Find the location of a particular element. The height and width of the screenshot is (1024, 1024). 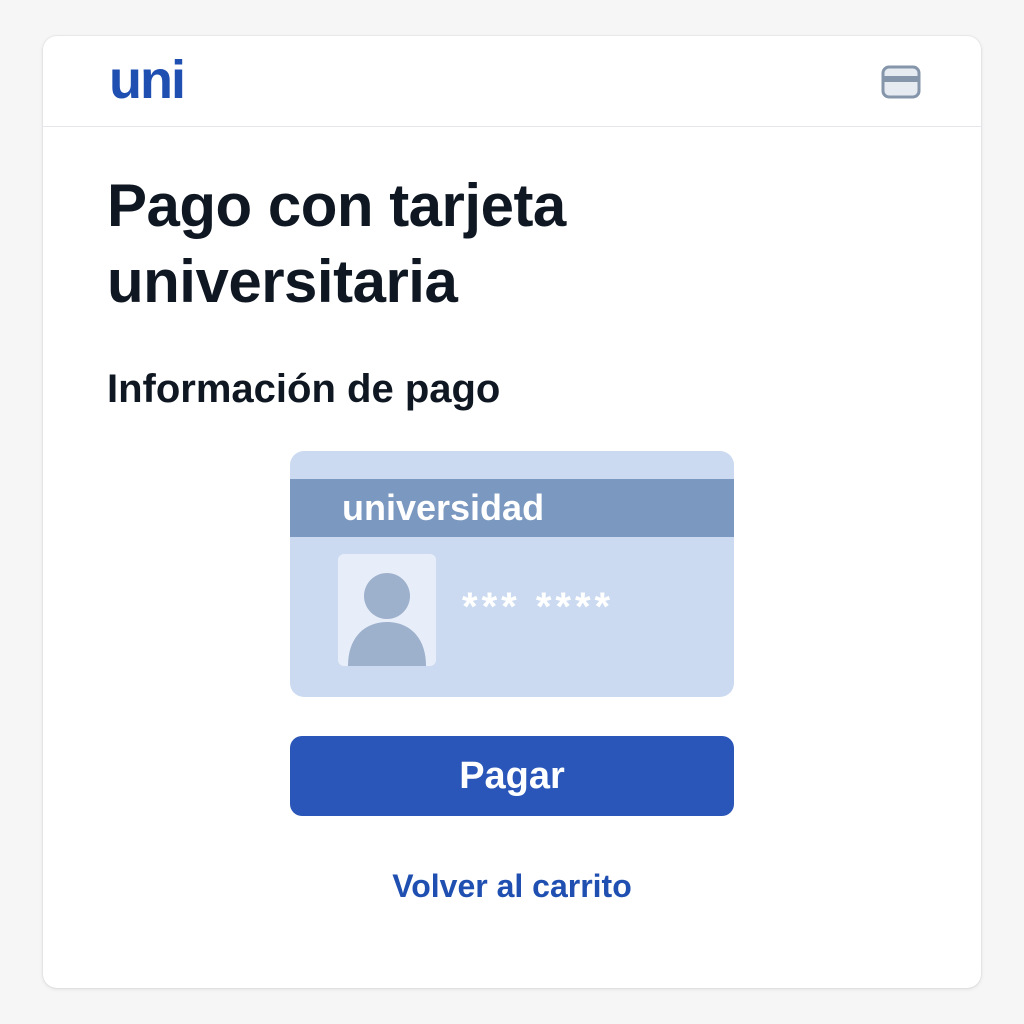

credit-card-icon is located at coordinates (901, 82).